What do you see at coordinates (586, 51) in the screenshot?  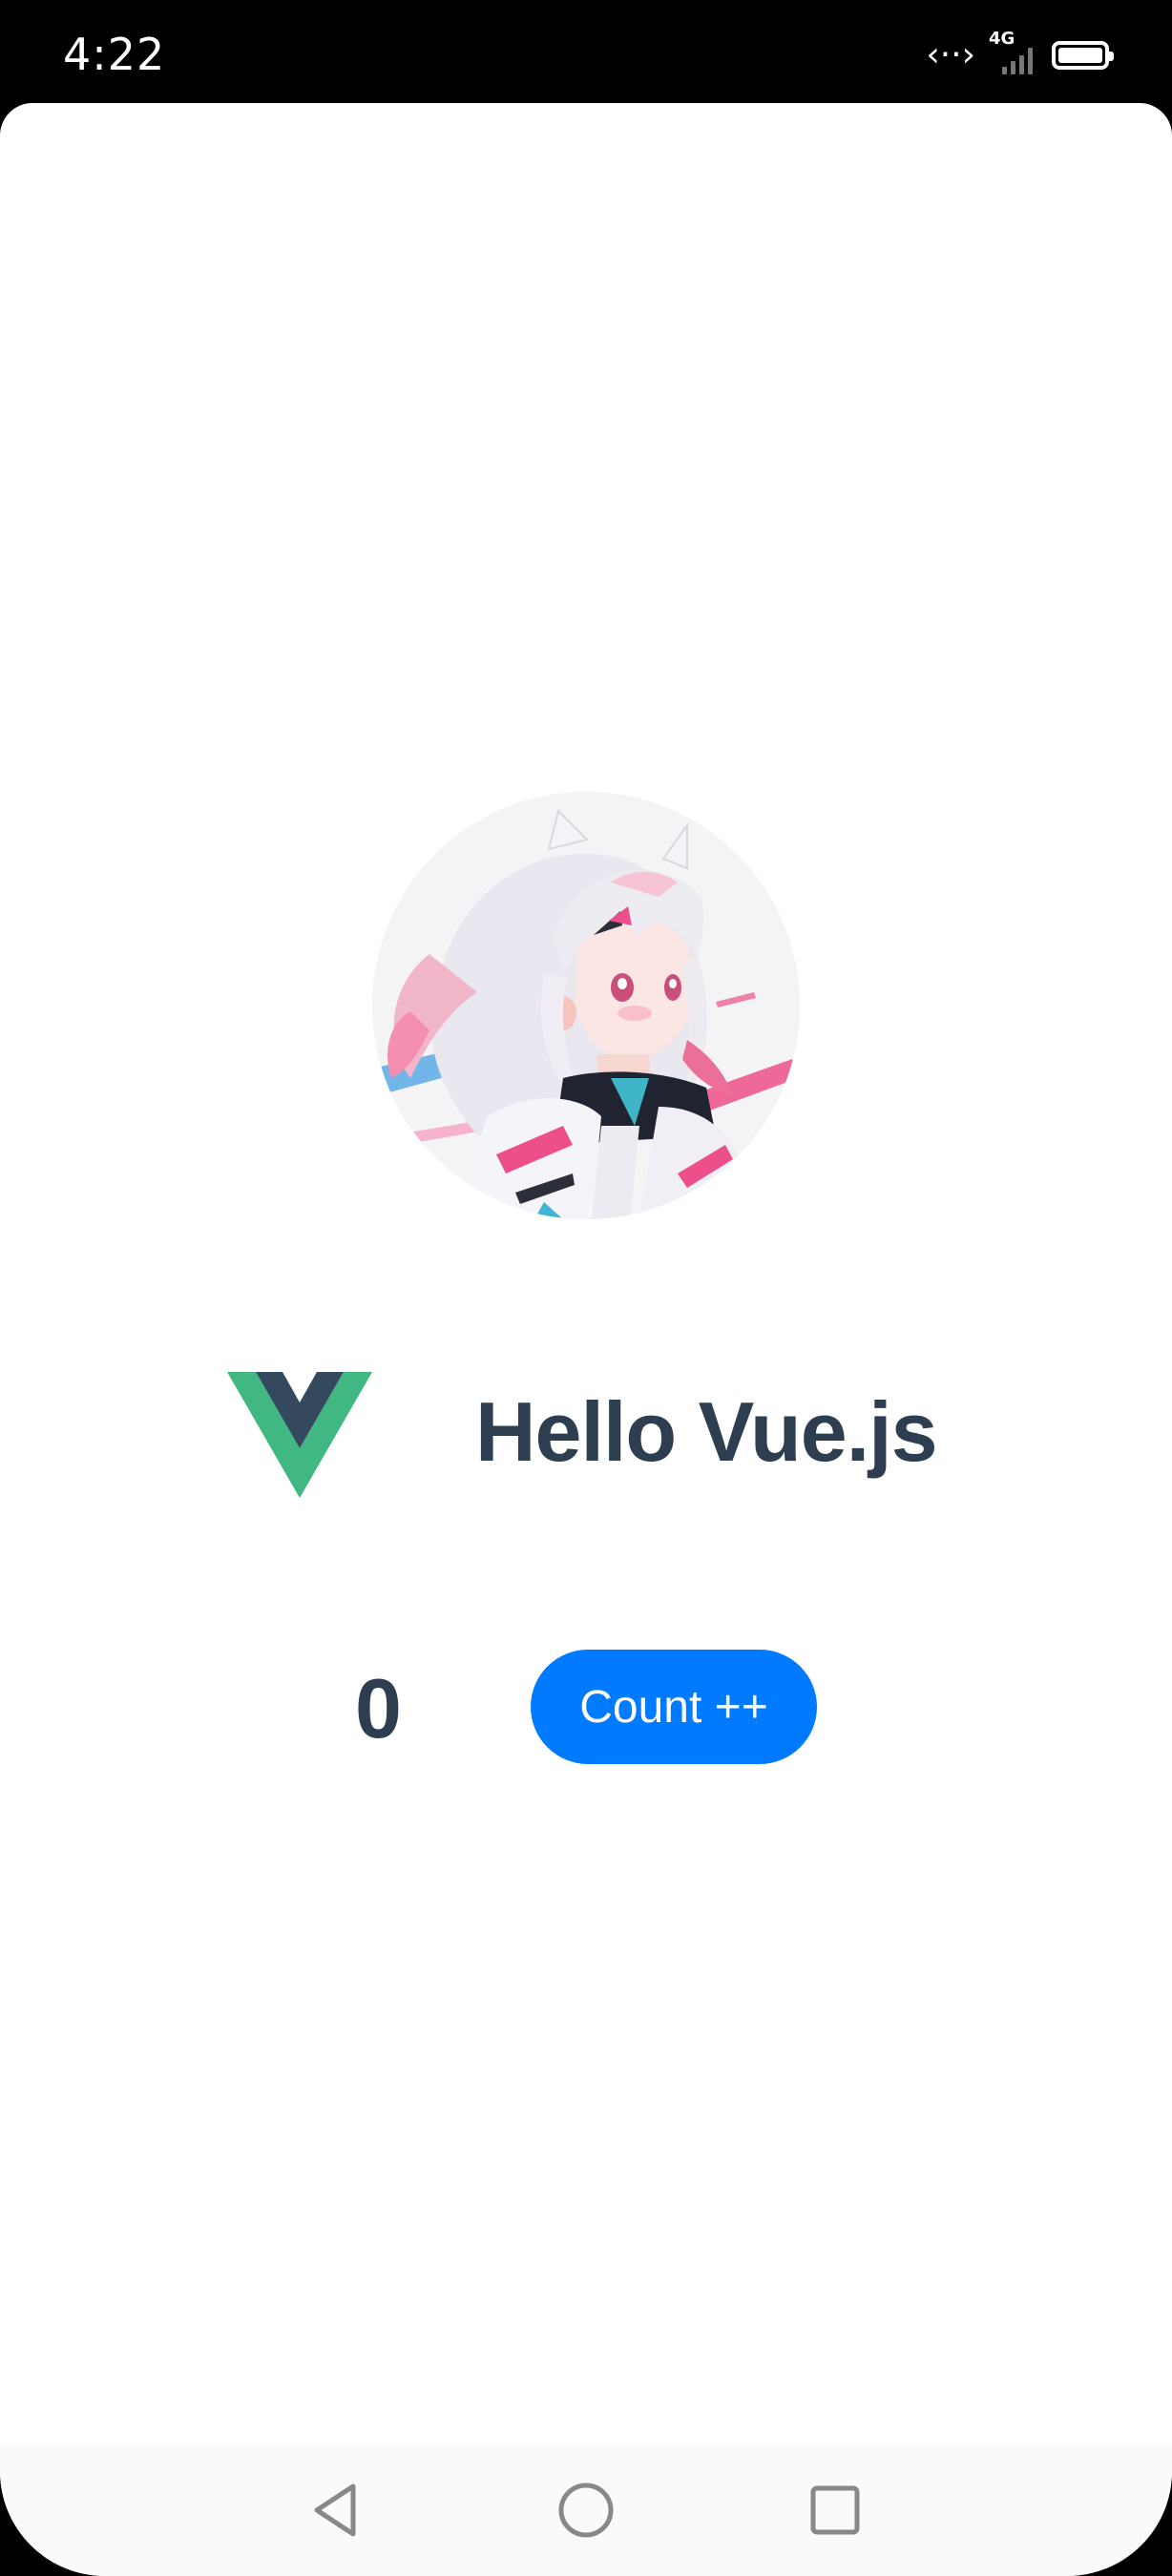 I see `status-bar: 4:22 ‹··› 4G` at bounding box center [586, 51].